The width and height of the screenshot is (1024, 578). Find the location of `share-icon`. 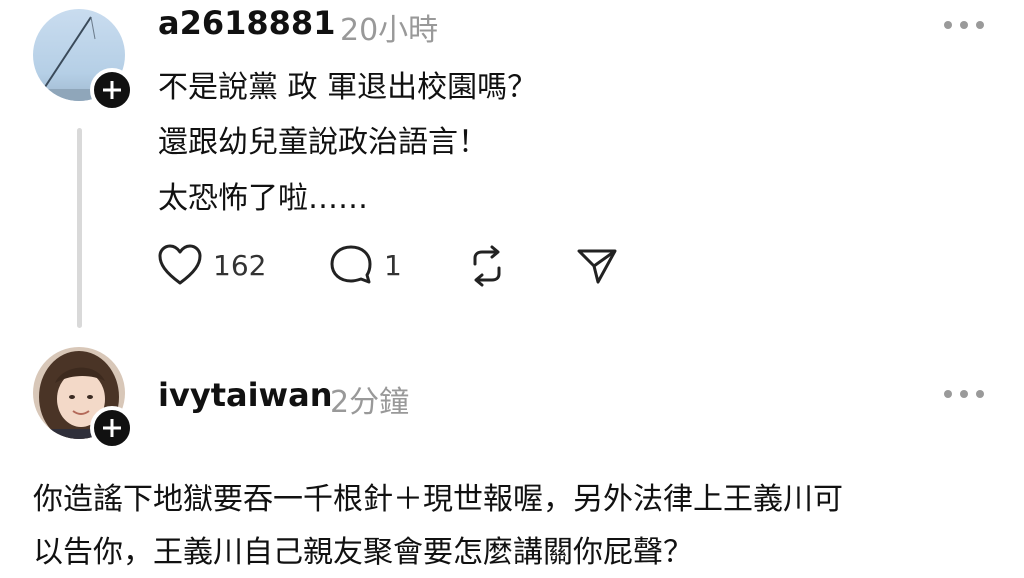

share-icon is located at coordinates (597, 266).